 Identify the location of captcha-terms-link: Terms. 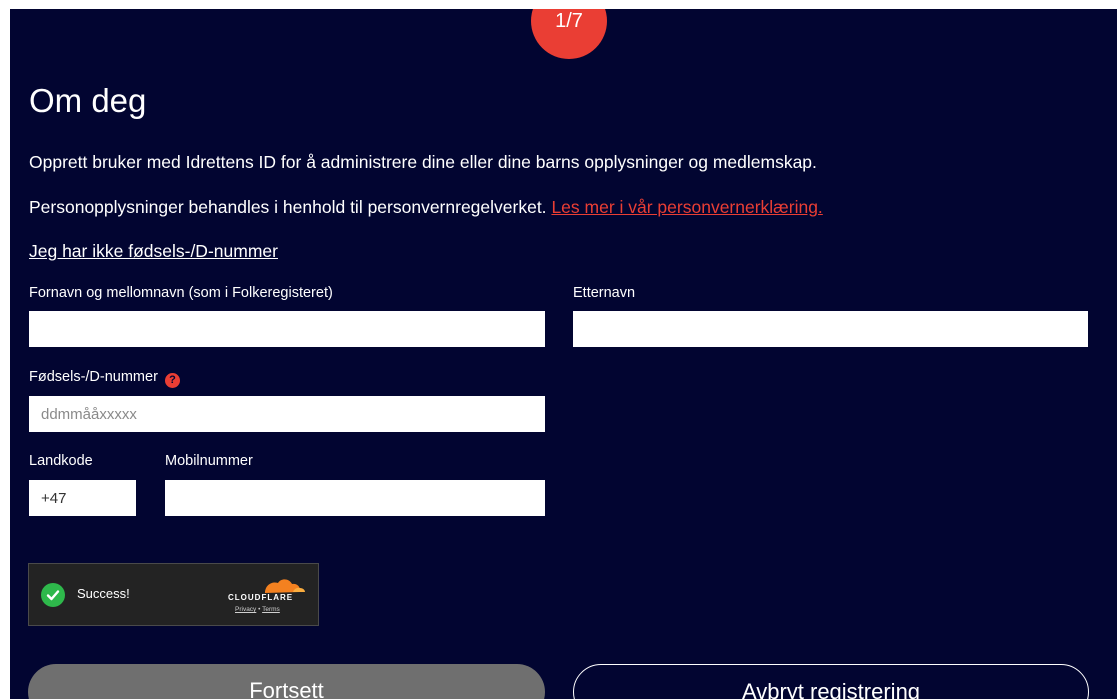
(271, 609).